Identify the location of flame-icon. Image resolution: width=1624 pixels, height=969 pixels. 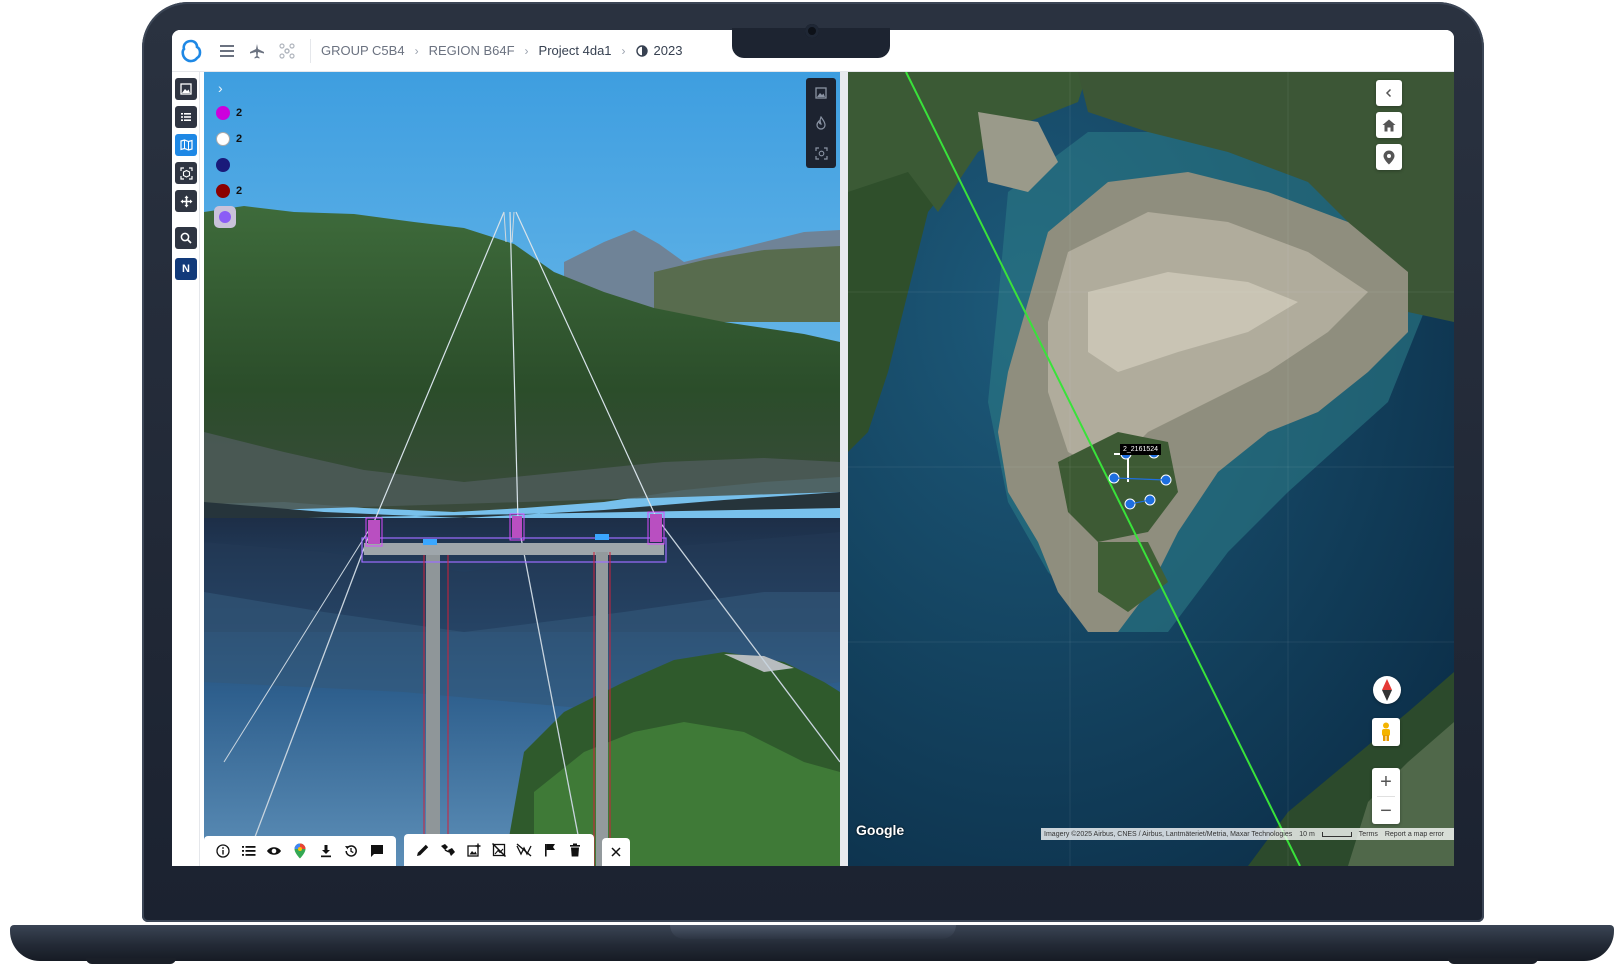
(821, 122).